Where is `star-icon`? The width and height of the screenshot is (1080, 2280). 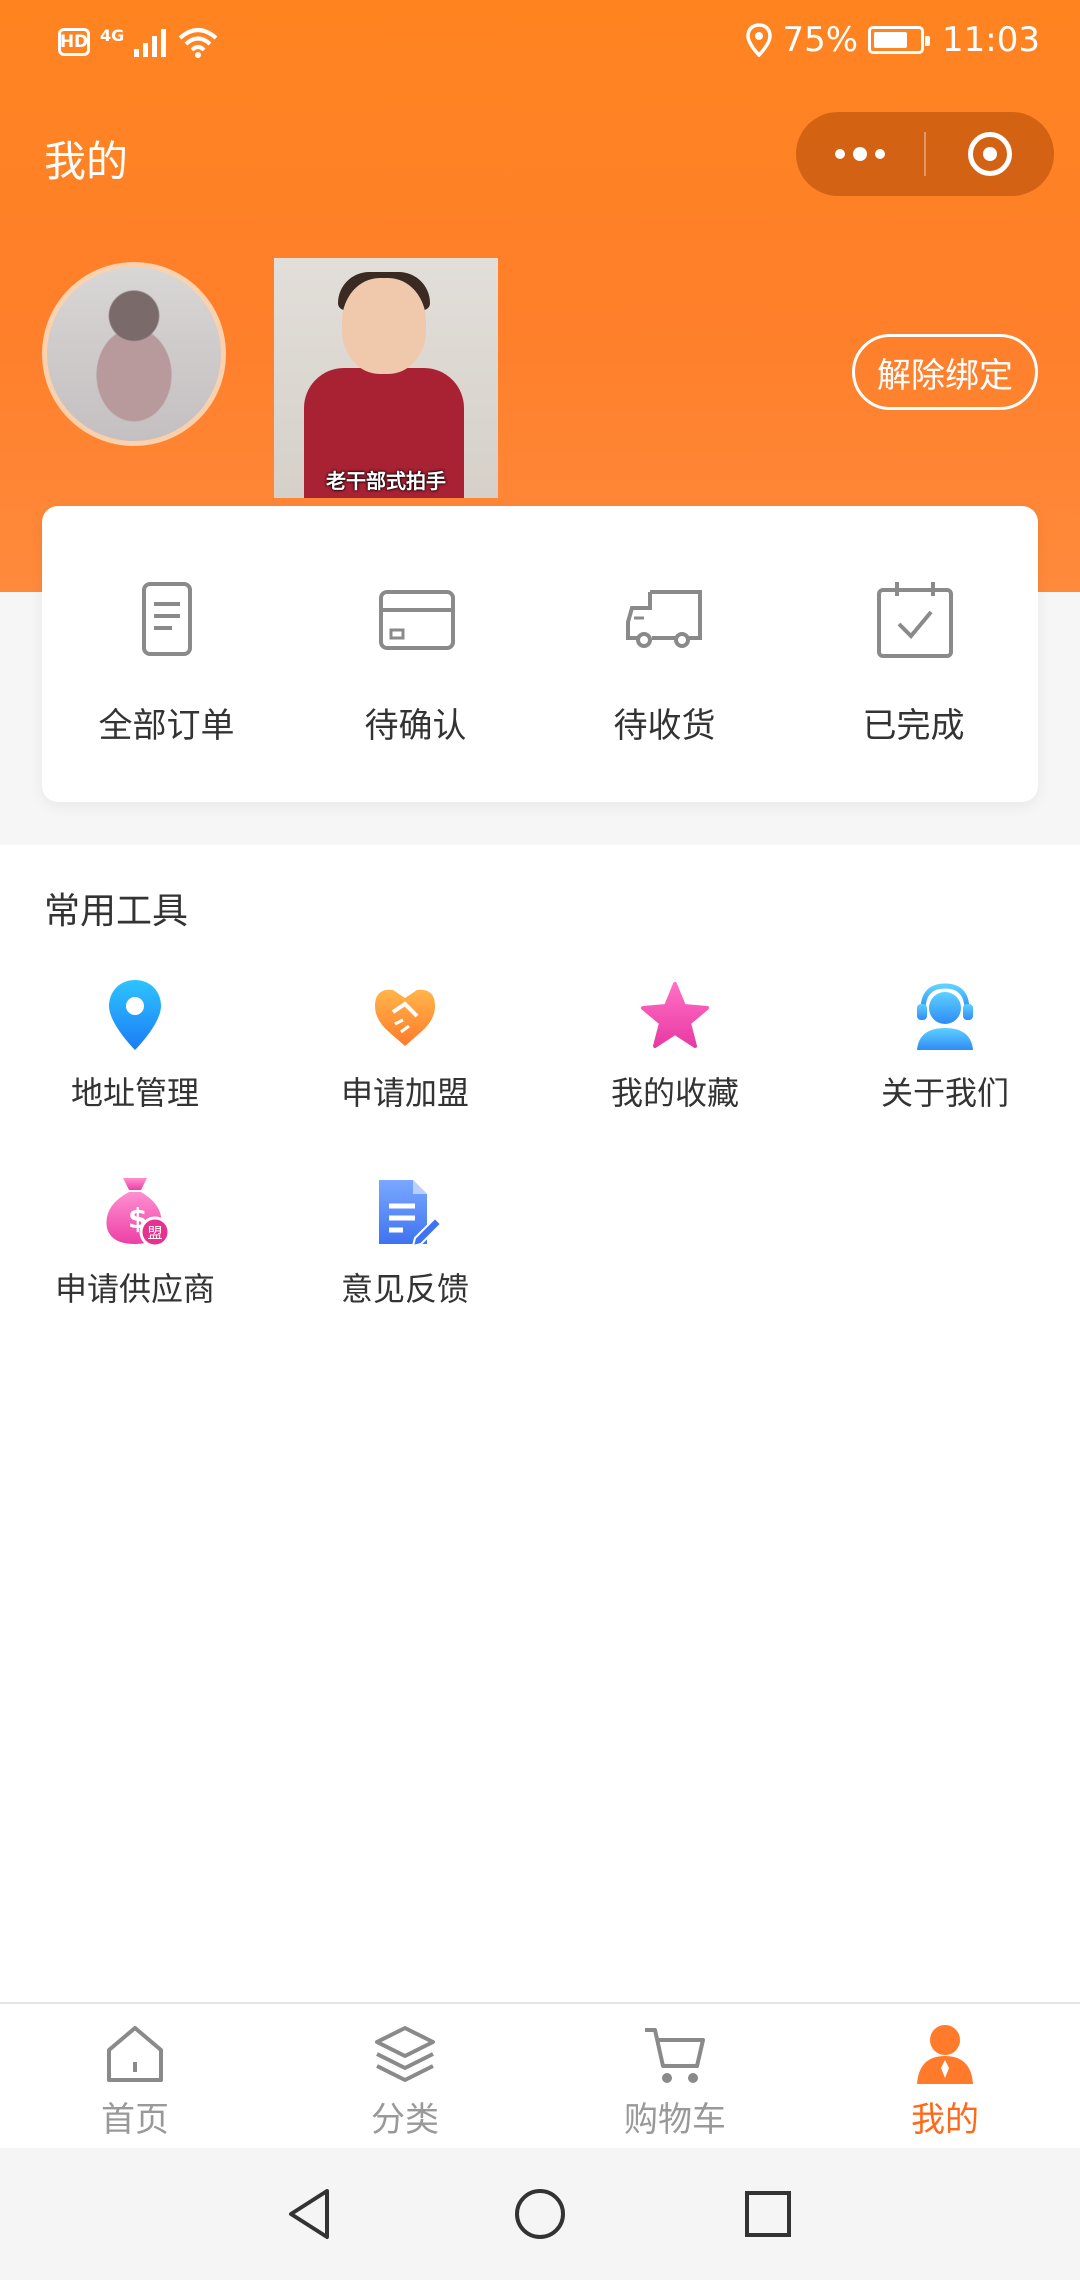
star-icon is located at coordinates (675, 1015).